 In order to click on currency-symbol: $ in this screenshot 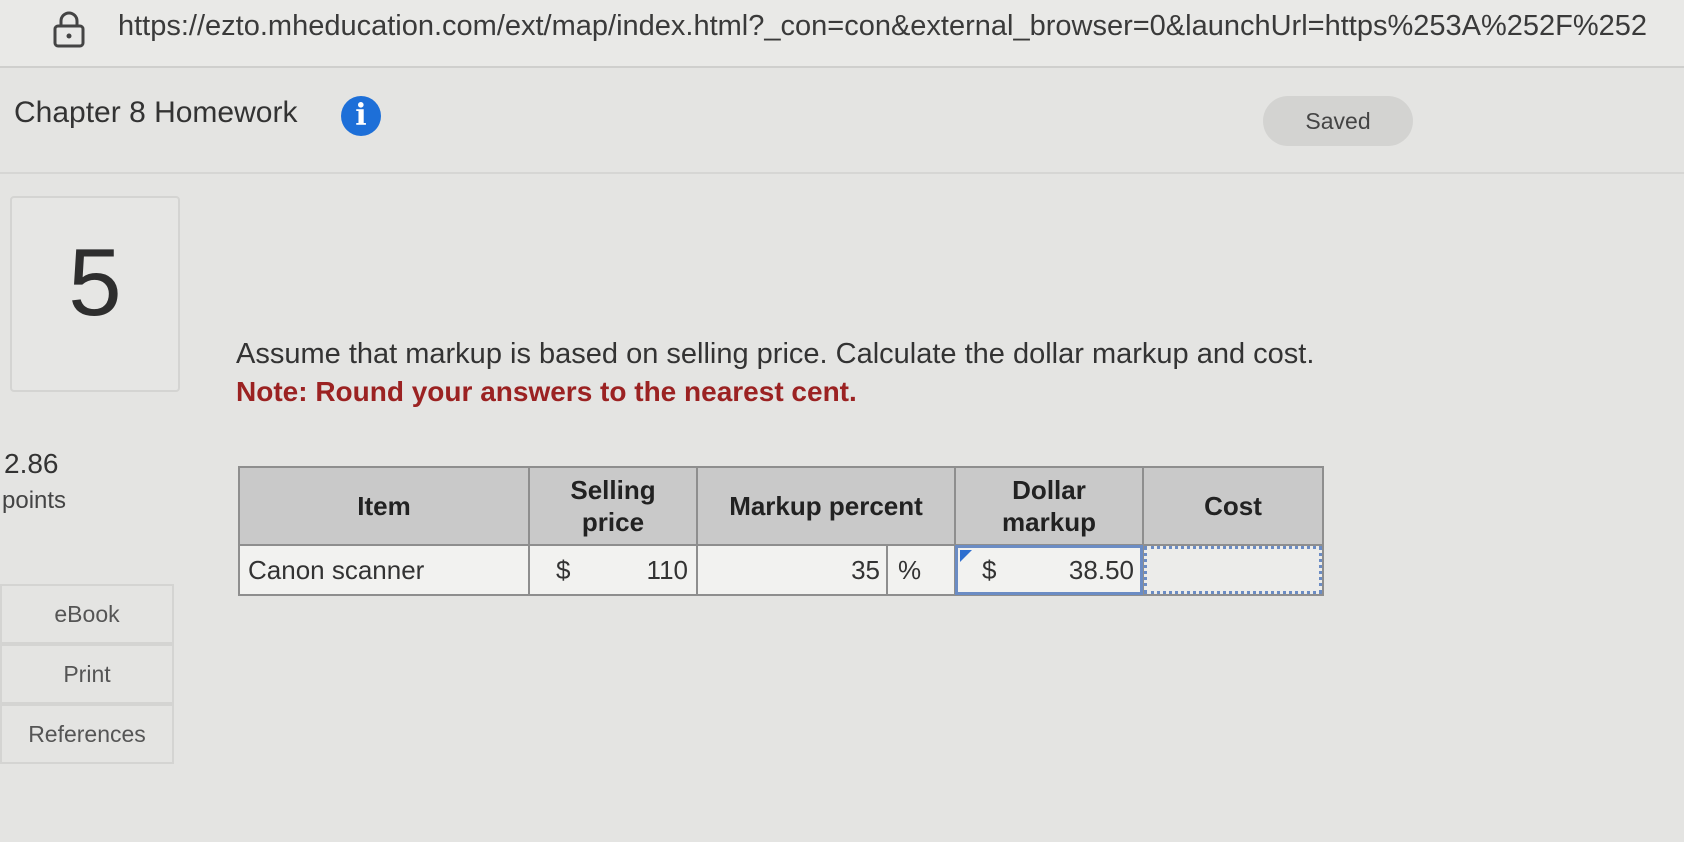, I will do `click(563, 569)`.